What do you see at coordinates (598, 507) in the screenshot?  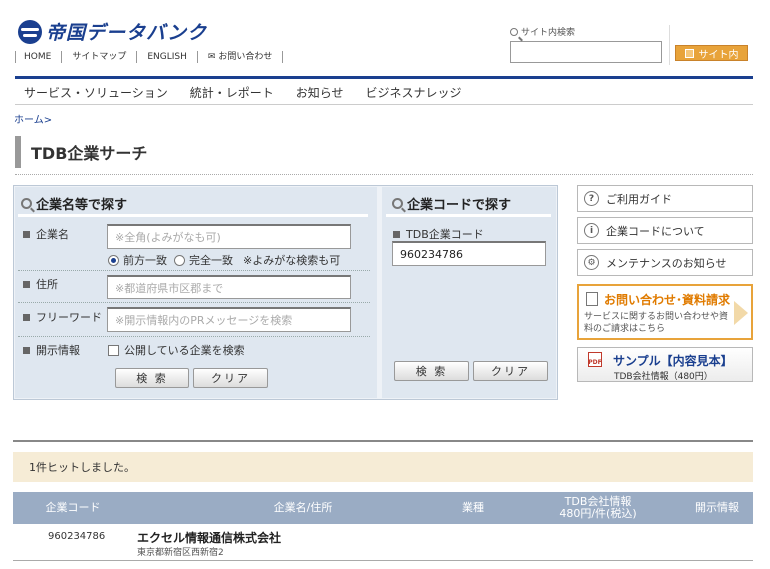 I see `col-tdb-info: TDB会社情報 480円/件(税込)` at bounding box center [598, 507].